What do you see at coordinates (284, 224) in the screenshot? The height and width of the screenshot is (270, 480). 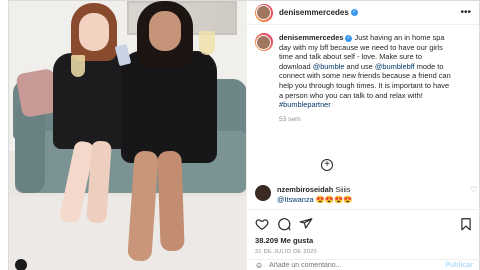 I see `comment-icon` at bounding box center [284, 224].